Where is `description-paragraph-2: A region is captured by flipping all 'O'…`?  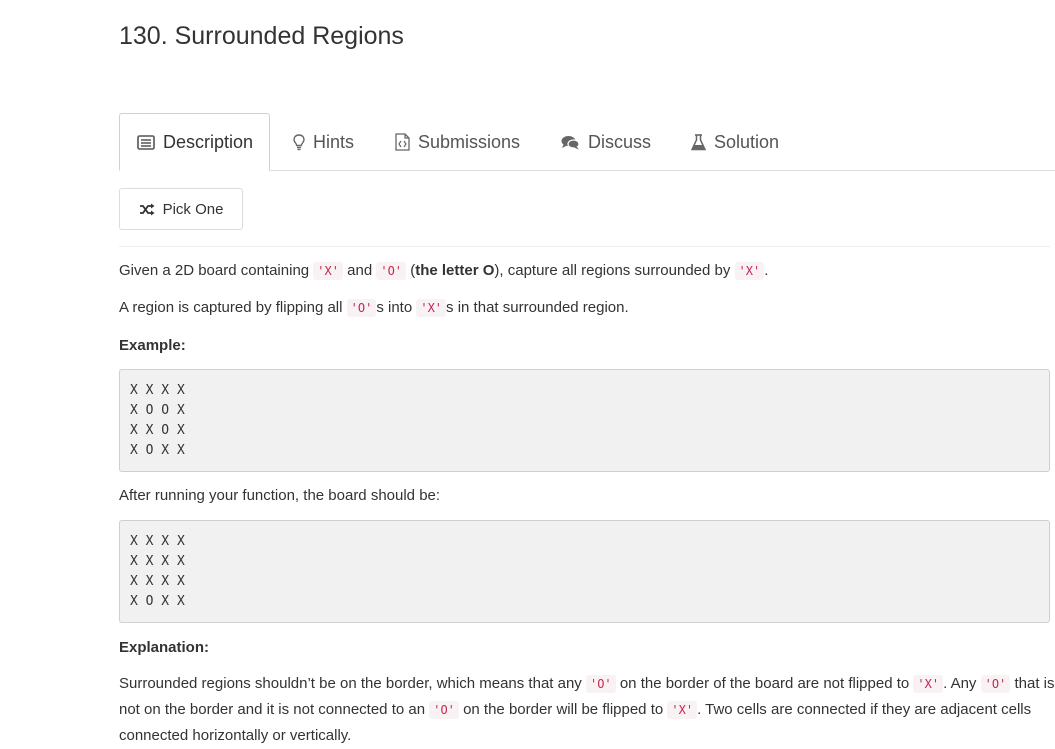
description-paragraph-2: A region is captured by flipping all 'O'… is located at coordinates (374, 308).